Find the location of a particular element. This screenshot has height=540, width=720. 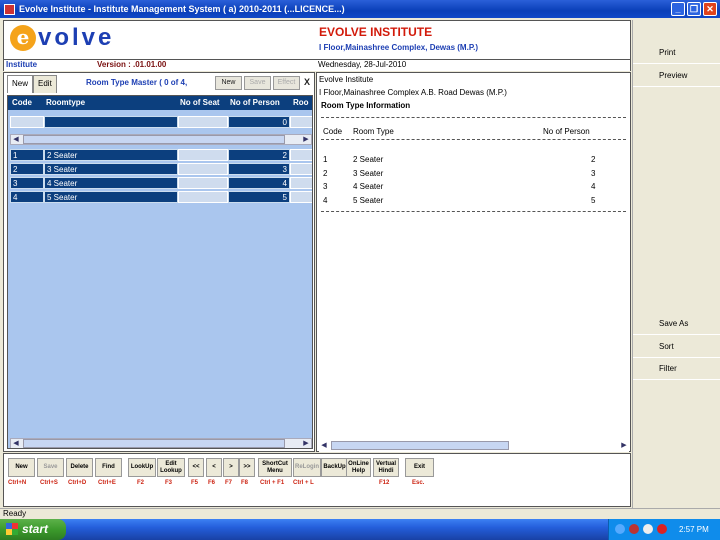

report-horizontal-scrollbar: ◀ ▶ is located at coordinates (474, 446).